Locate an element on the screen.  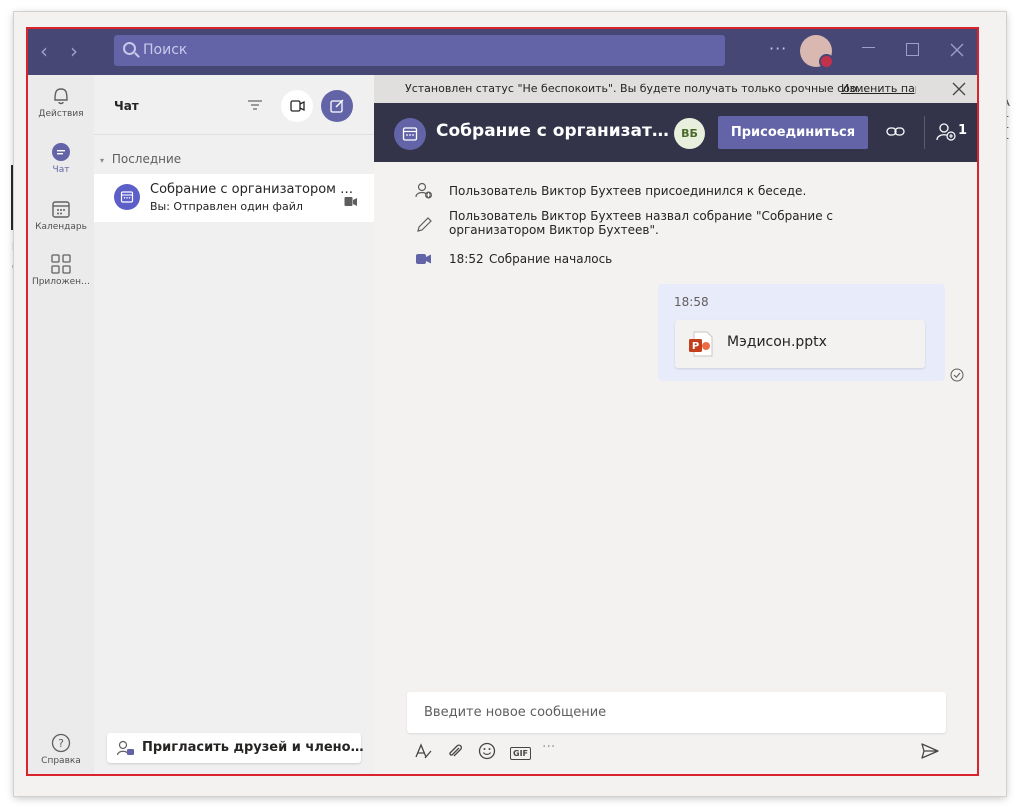
chevron-down-icon: ▾ is located at coordinates (102, 160).